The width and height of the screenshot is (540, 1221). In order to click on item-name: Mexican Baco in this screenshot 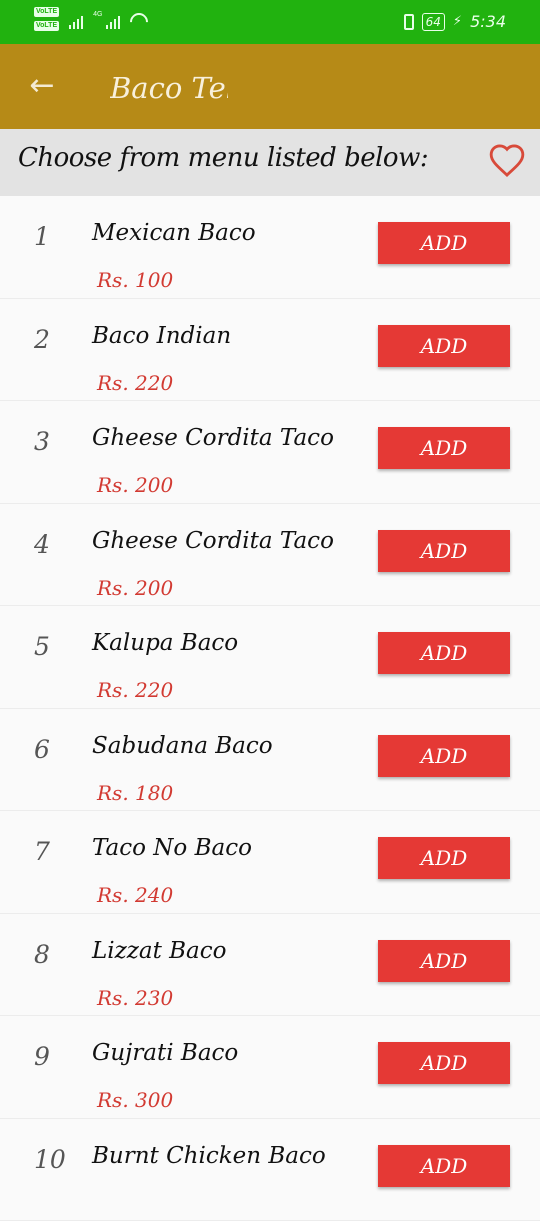, I will do `click(174, 233)`.